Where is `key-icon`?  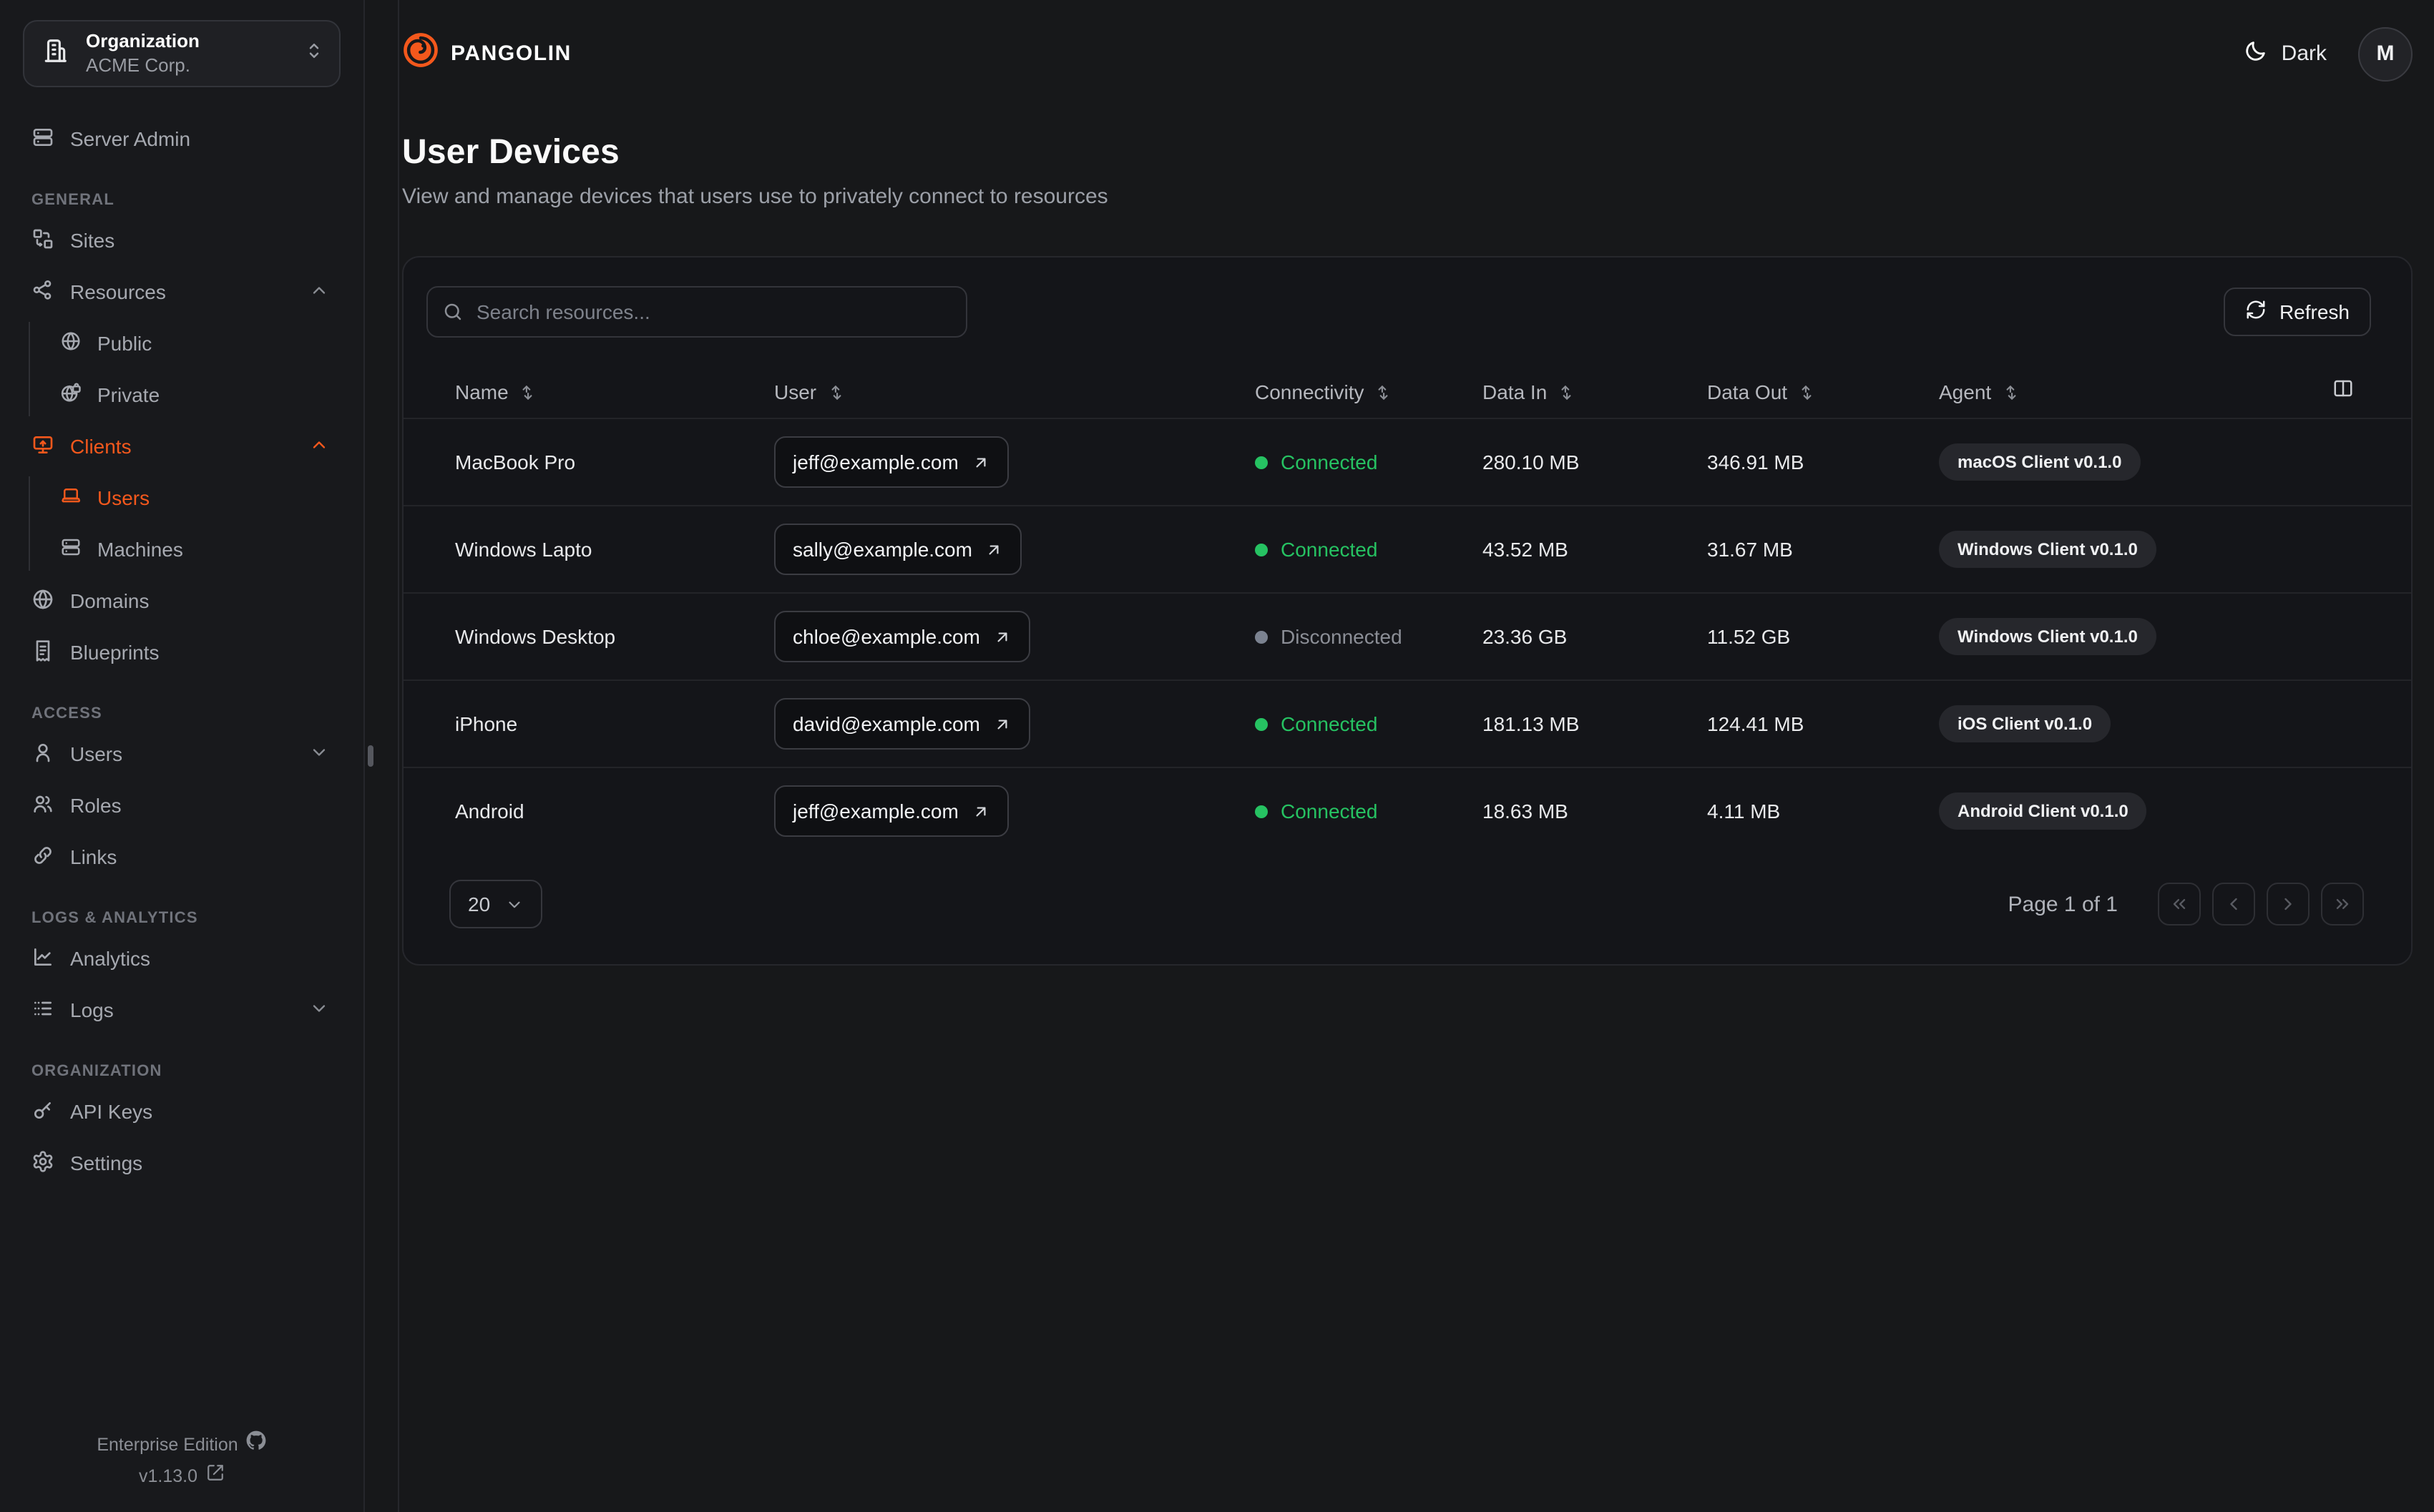
key-icon is located at coordinates (42, 1111).